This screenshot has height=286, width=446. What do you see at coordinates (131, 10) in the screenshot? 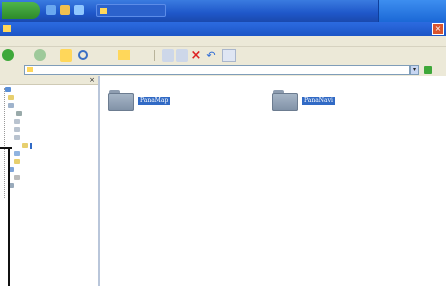
I see `taskbar-window-button` at bounding box center [131, 10].